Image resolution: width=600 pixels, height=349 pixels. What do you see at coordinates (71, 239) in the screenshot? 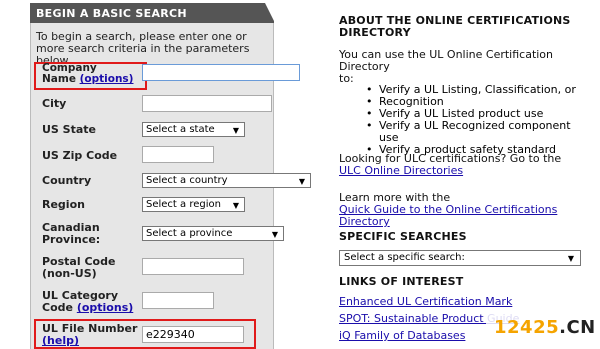
I see `canadian-province-label-line2: Province:` at bounding box center [71, 239].